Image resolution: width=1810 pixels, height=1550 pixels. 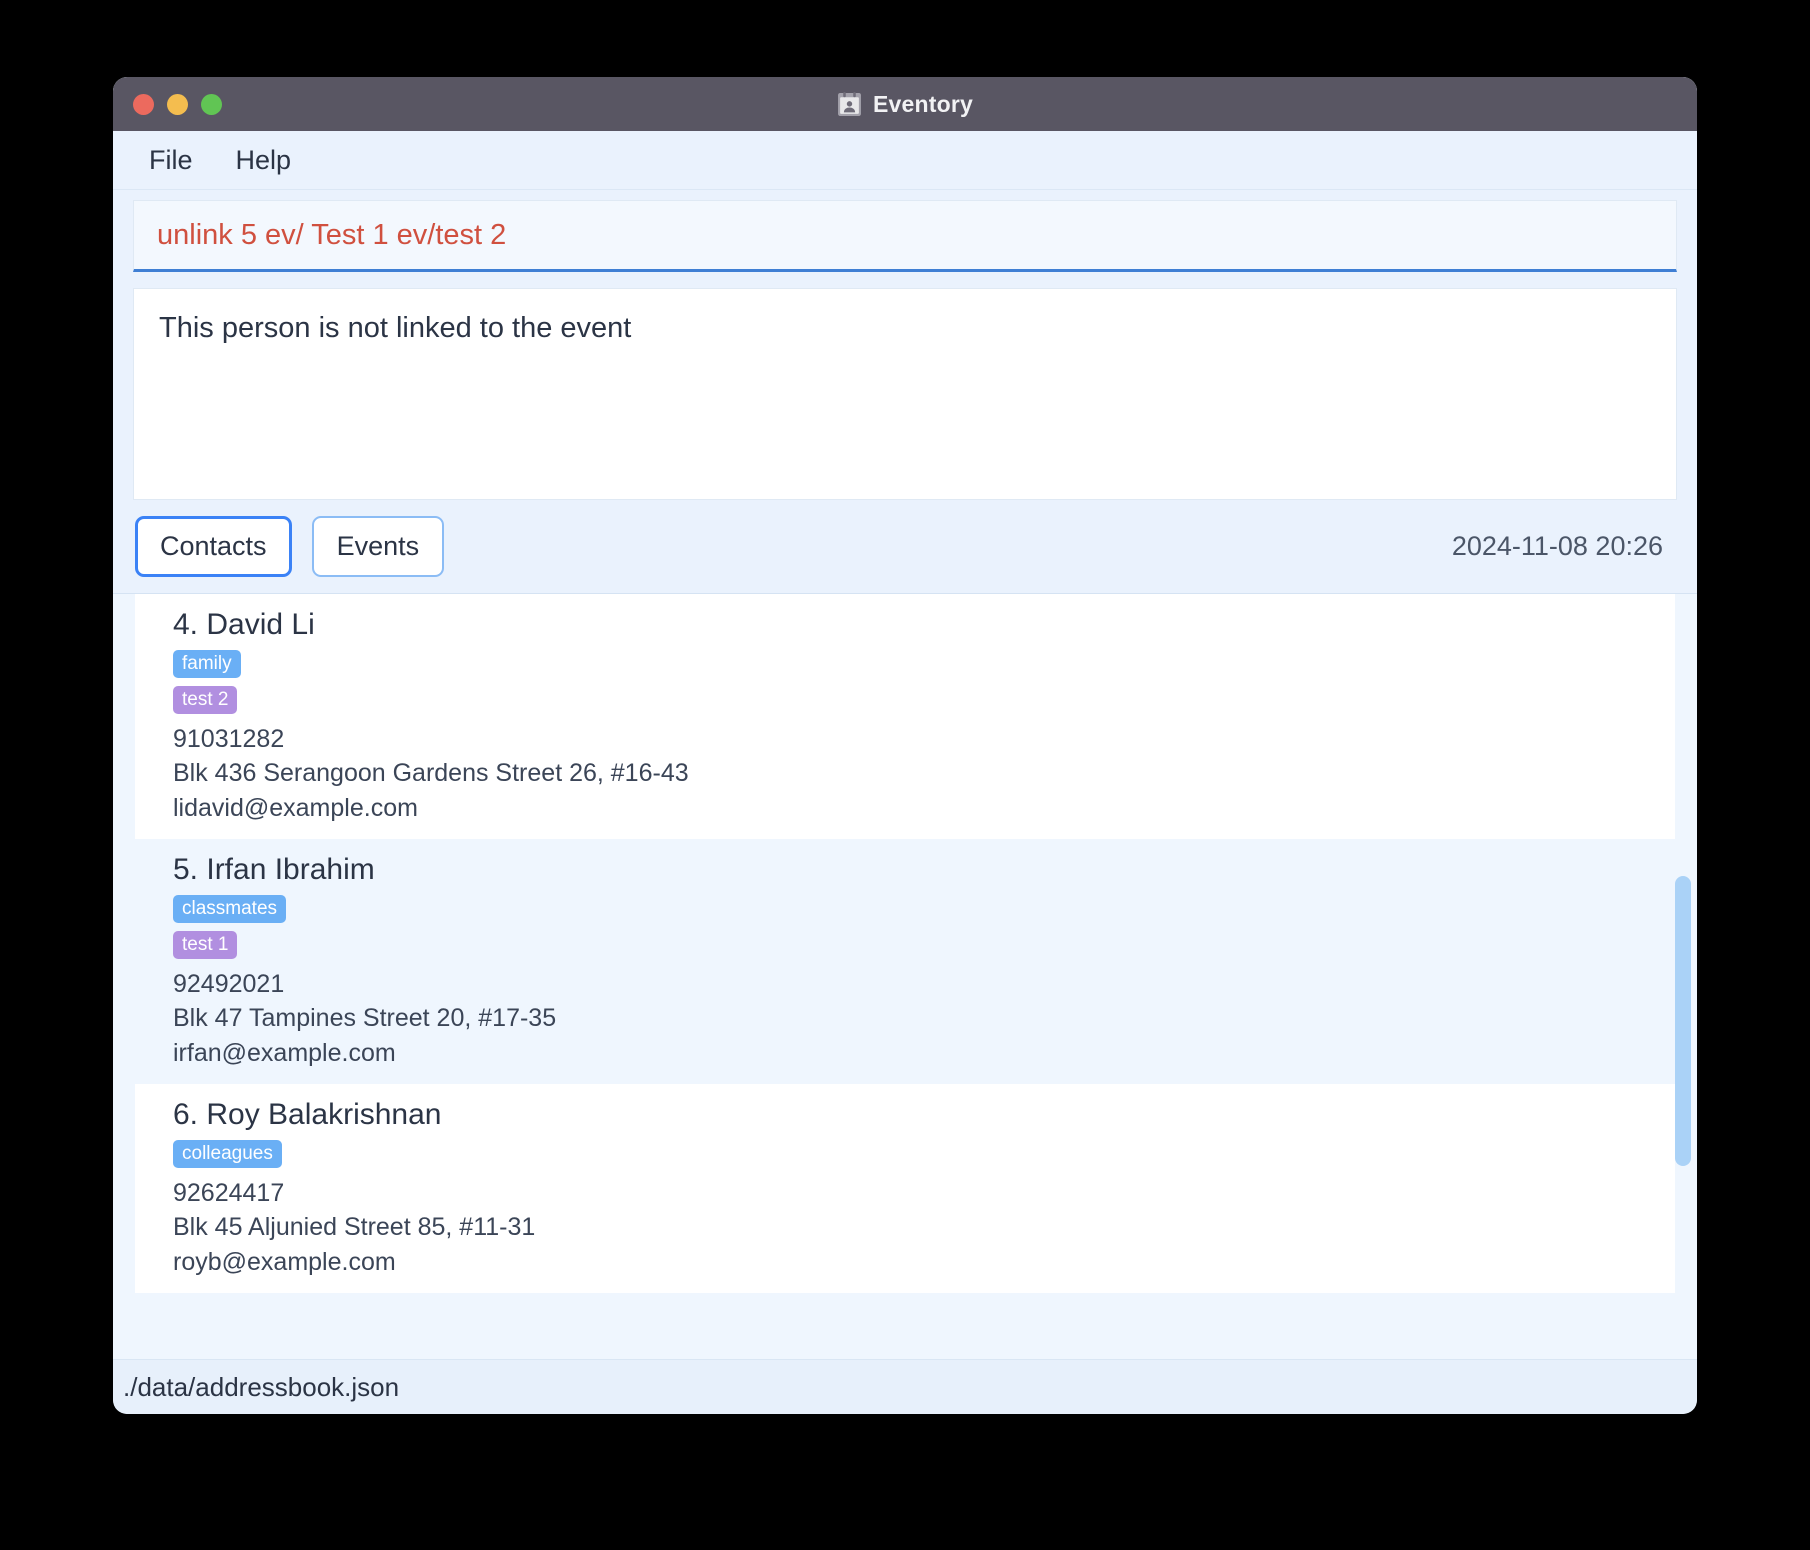 What do you see at coordinates (924, 1156) in the screenshot?
I see `contact-tags: colleagues` at bounding box center [924, 1156].